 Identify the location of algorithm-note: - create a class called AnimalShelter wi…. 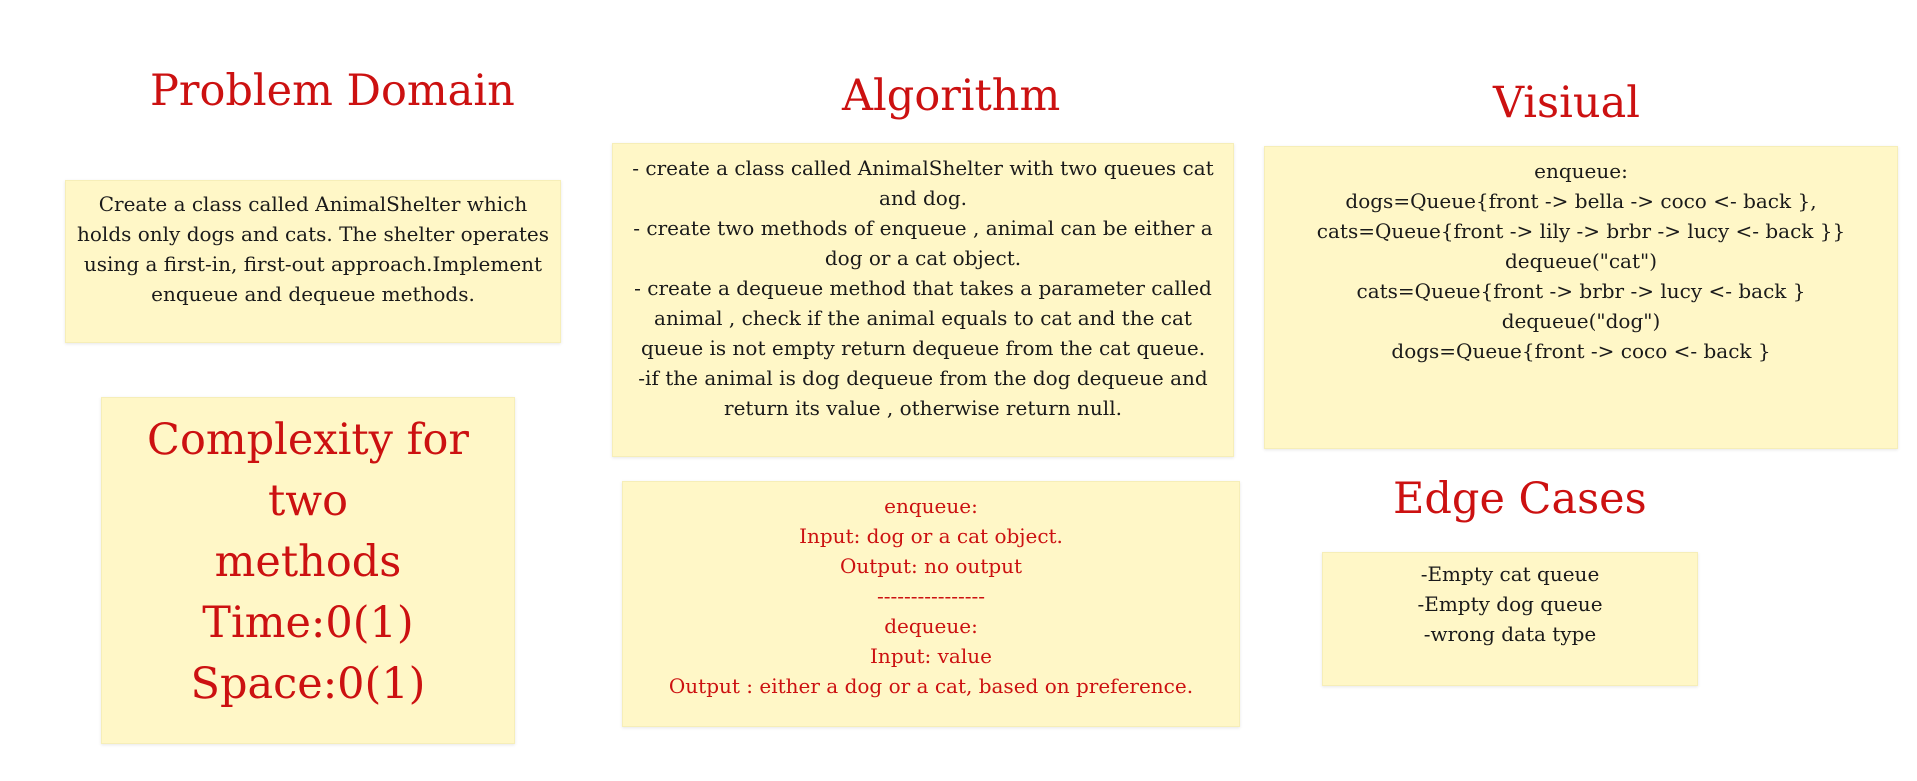
(923, 300).